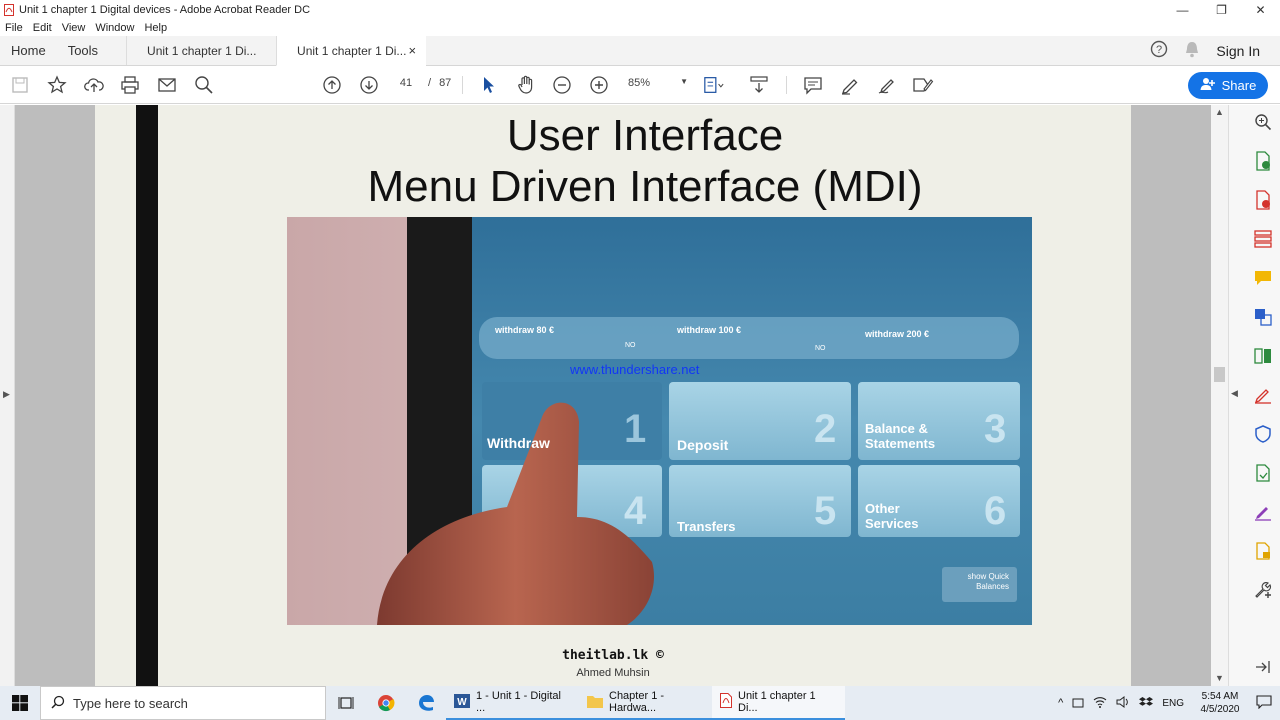 The width and height of the screenshot is (1280, 720). What do you see at coordinates (635, 369) in the screenshot?
I see `watermark-text: www.thundershare.net` at bounding box center [635, 369].